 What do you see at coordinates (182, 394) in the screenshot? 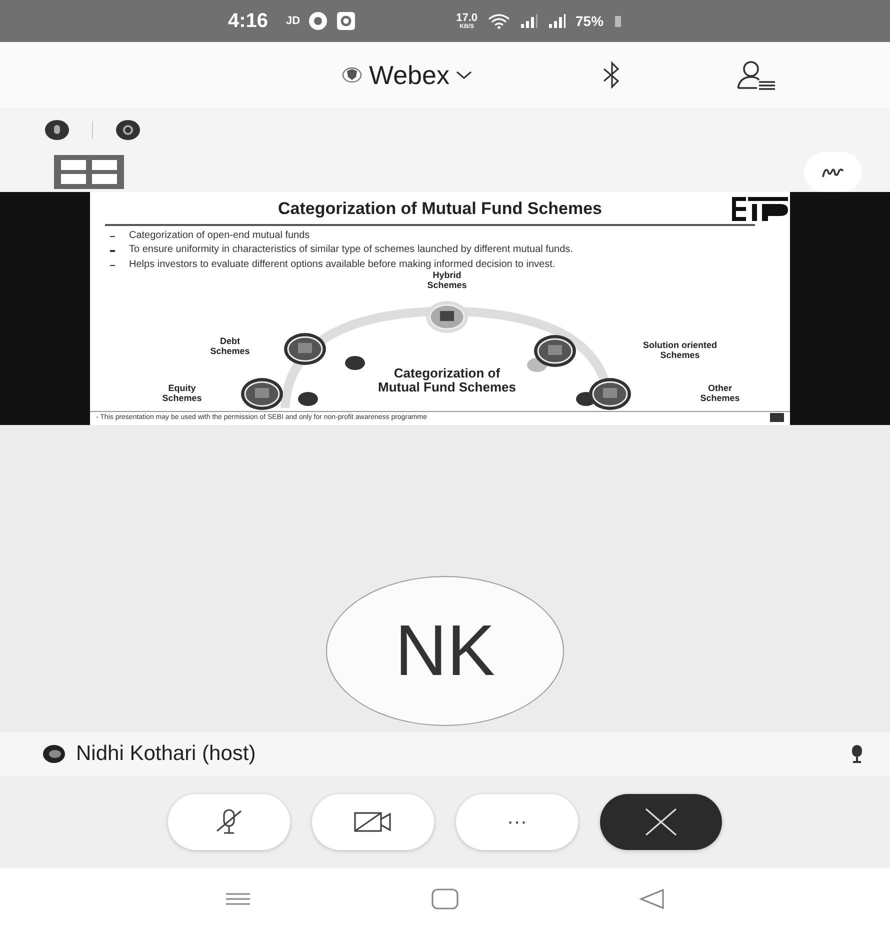
I see `category-label: Equity Schemes` at bounding box center [182, 394].